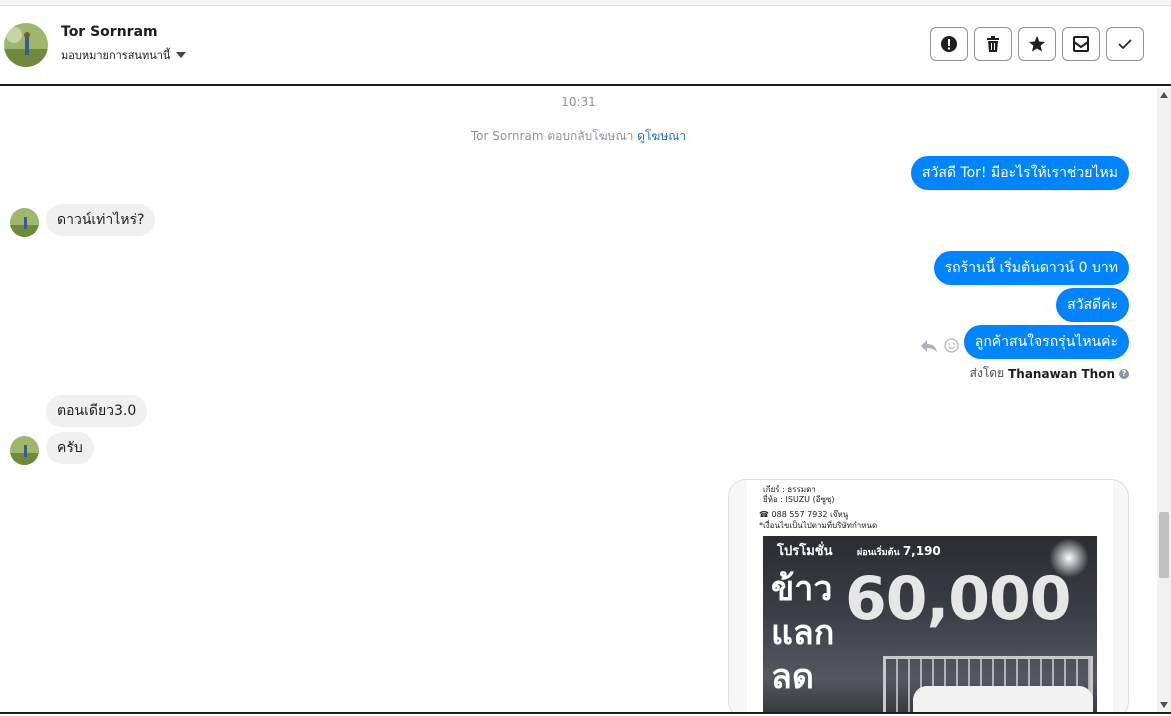  Describe the element at coordinates (26, 45) in the screenshot. I see `contact-avatar` at that location.